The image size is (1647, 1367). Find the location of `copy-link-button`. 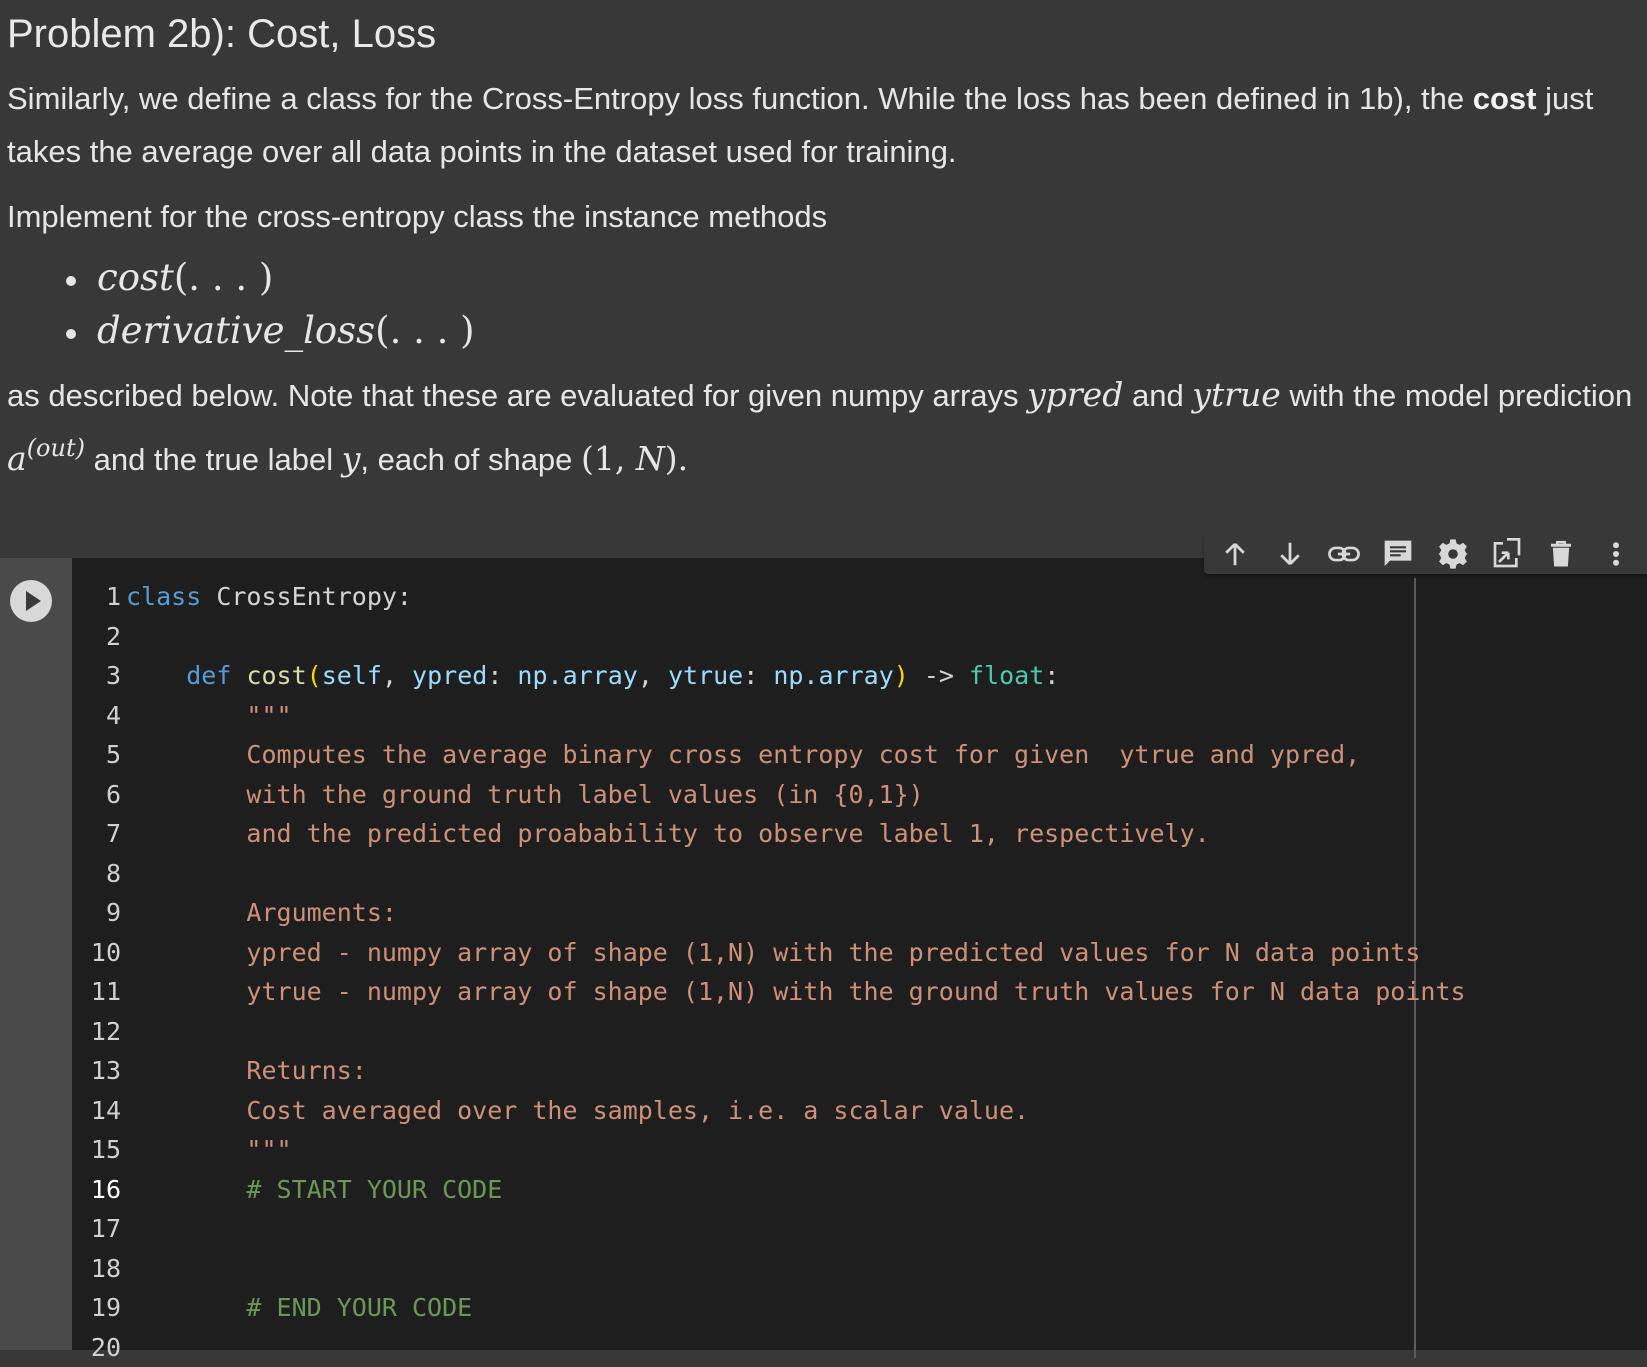

copy-link-button is located at coordinates (1344, 554).